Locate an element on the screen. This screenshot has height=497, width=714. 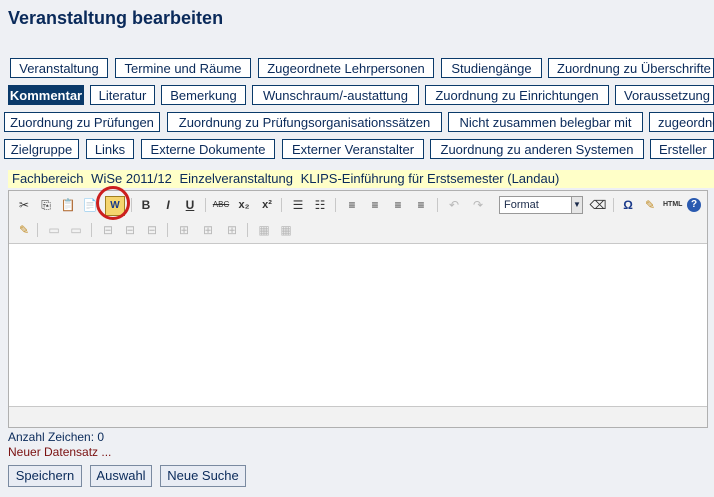
tab-wunschraum: Wunschraum/-austattung is located at coordinates (335, 95).